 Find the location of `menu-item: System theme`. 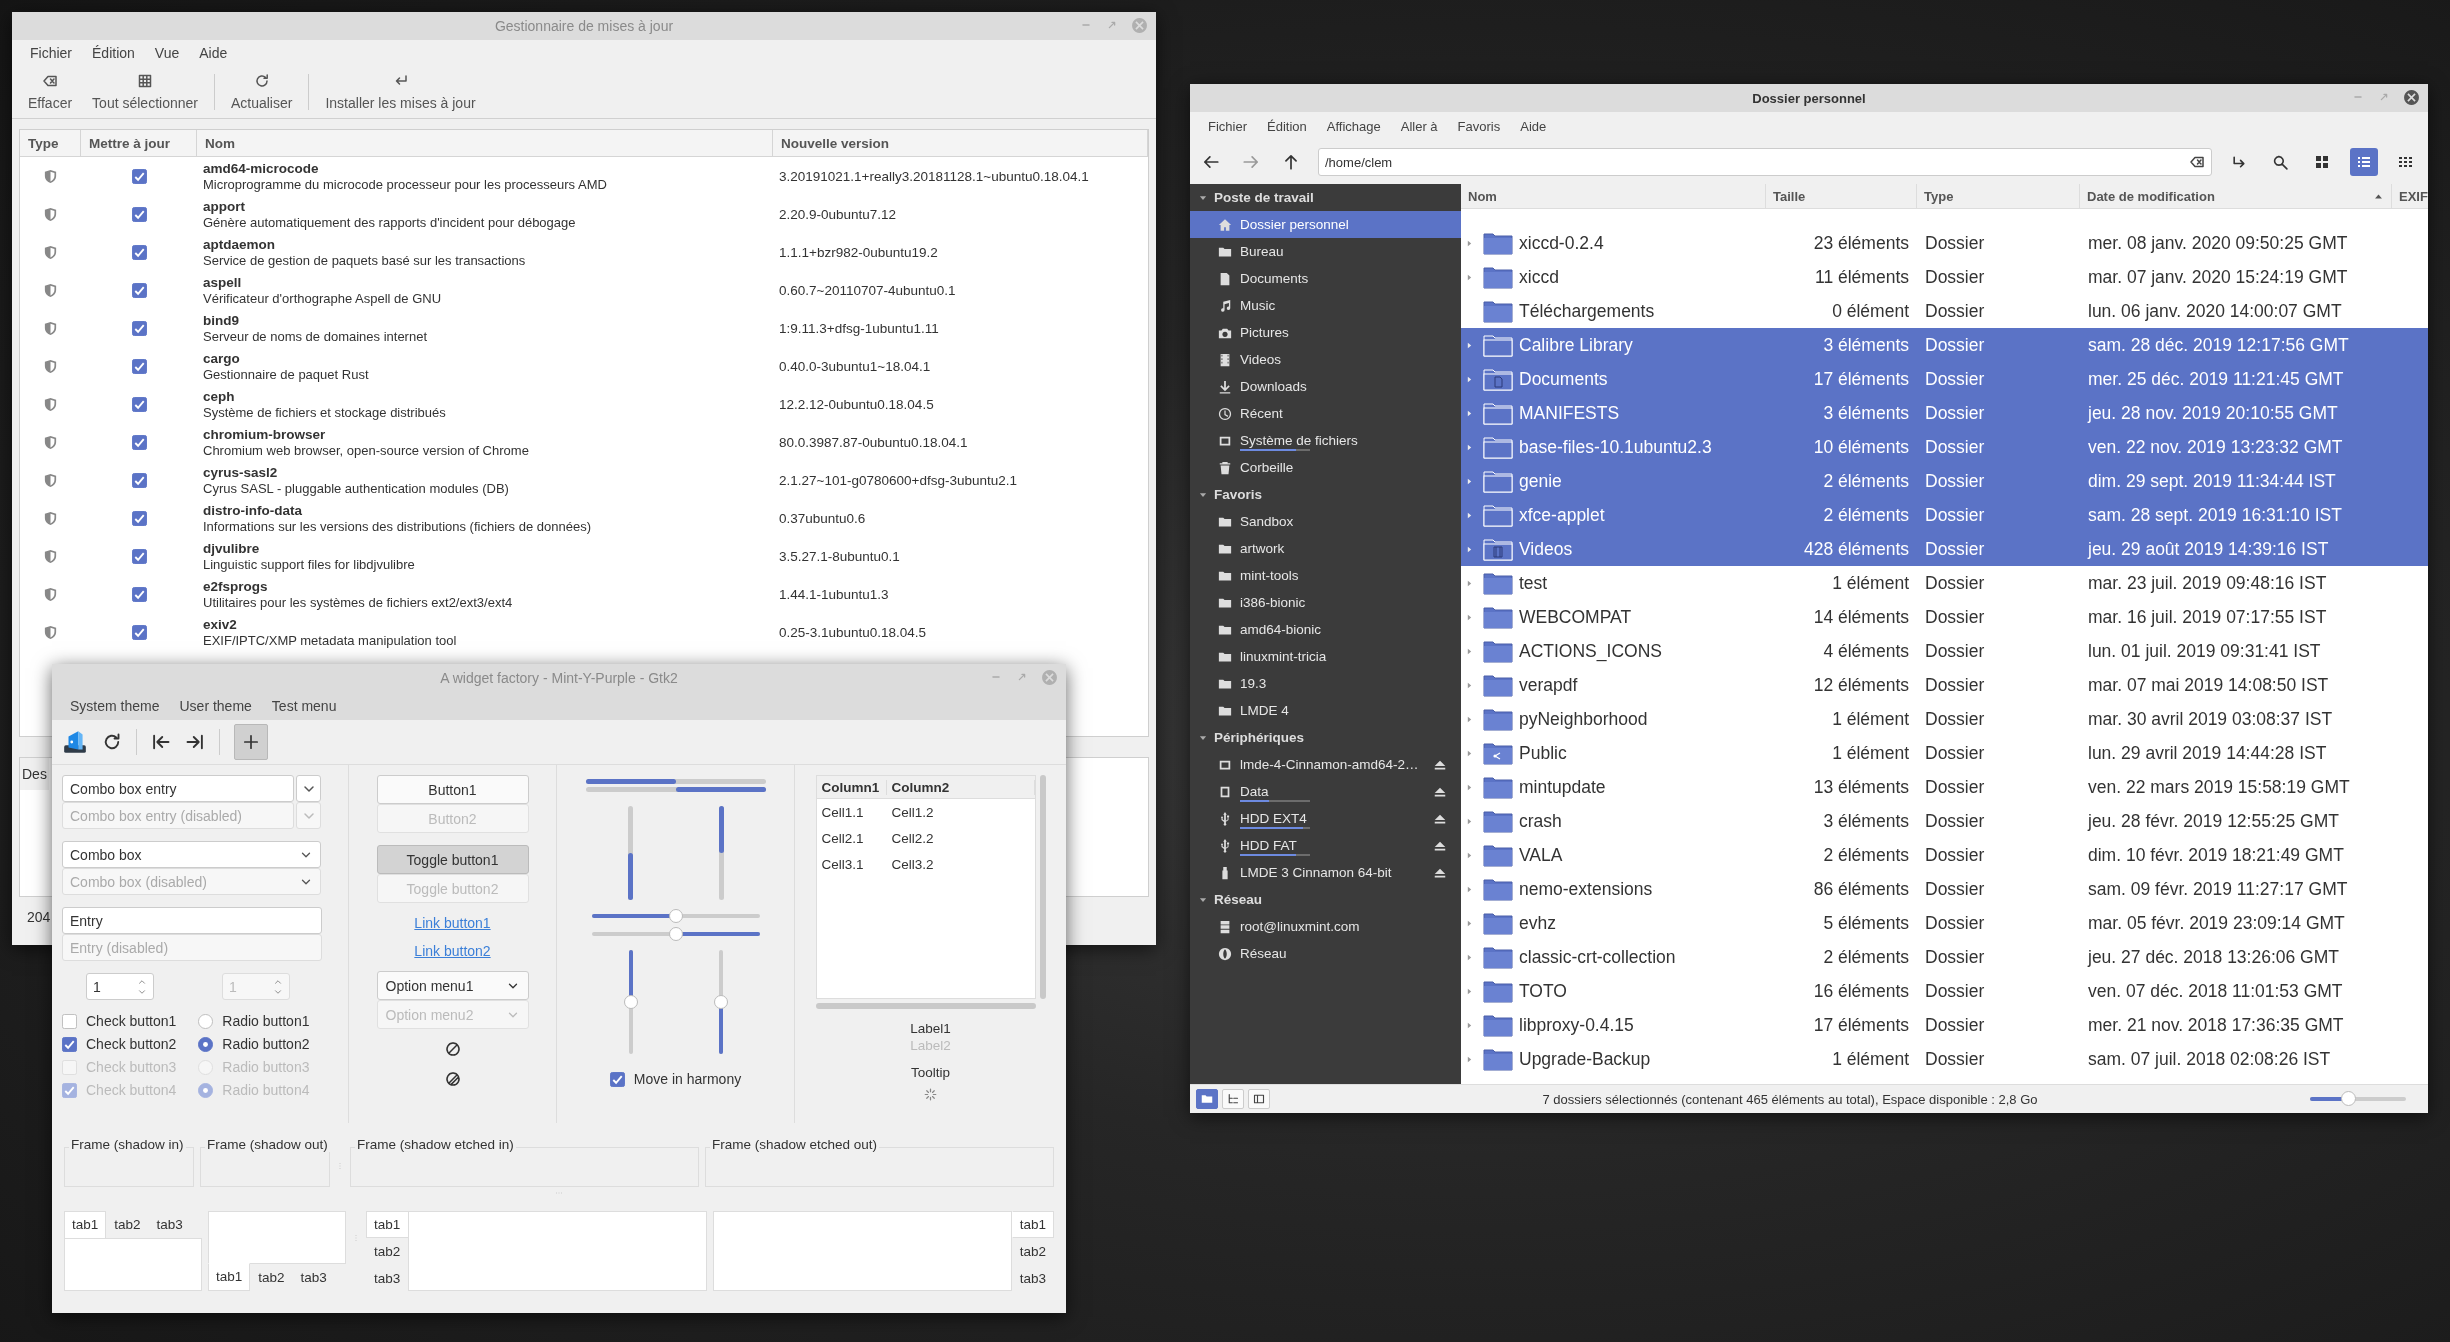

menu-item: System theme is located at coordinates (115, 706).